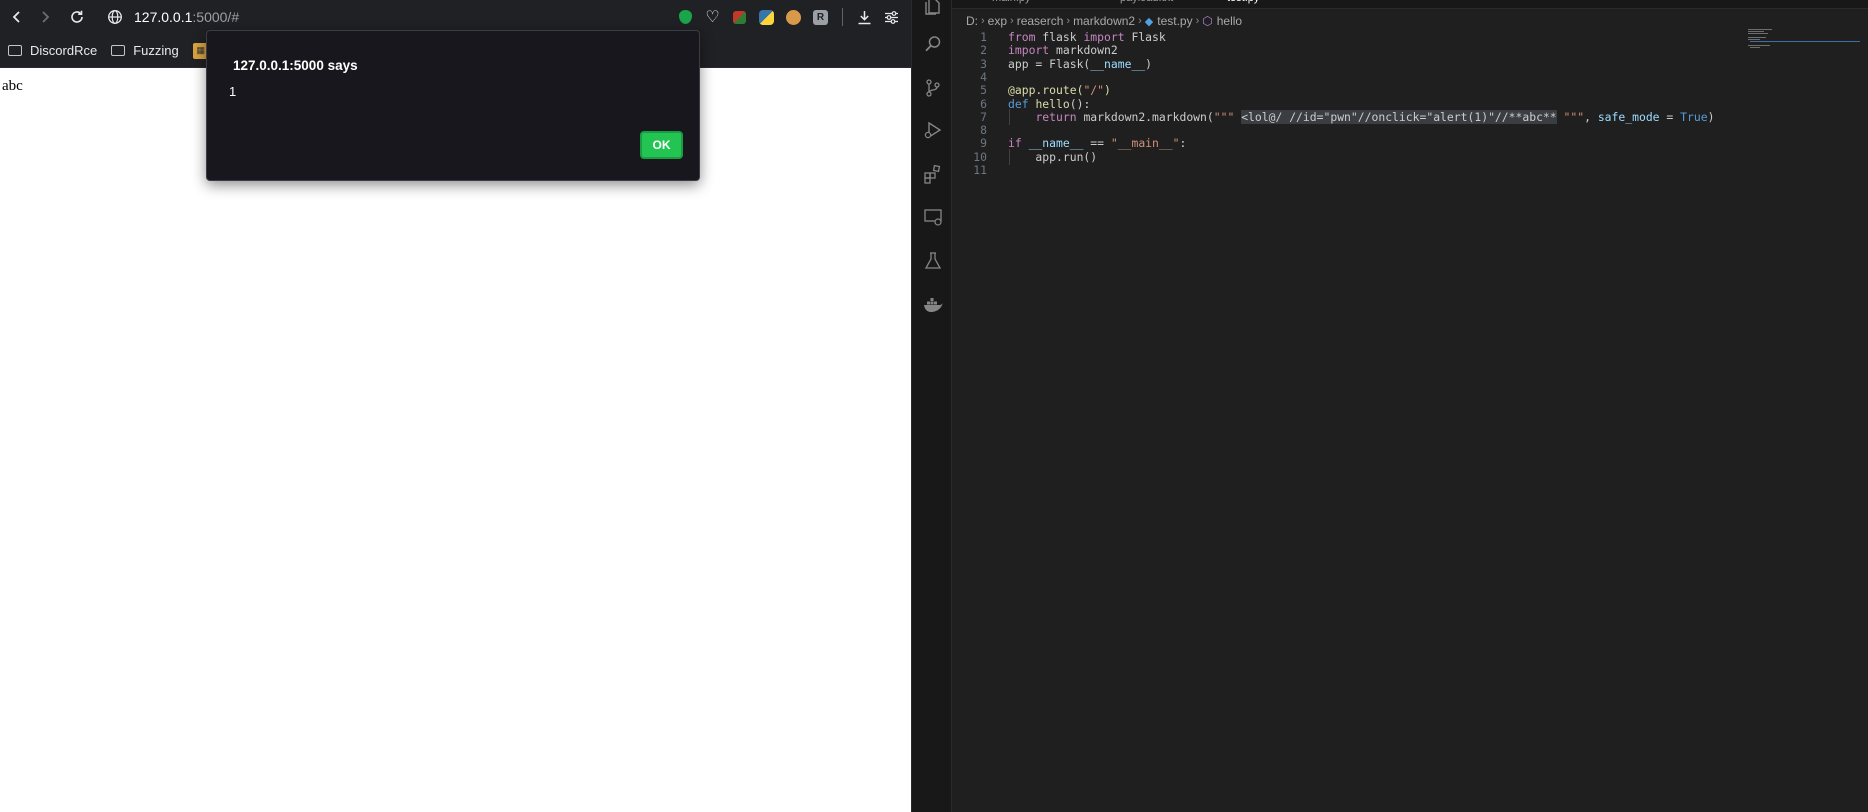  What do you see at coordinates (932, 305) in the screenshot?
I see `docker-icon` at bounding box center [932, 305].